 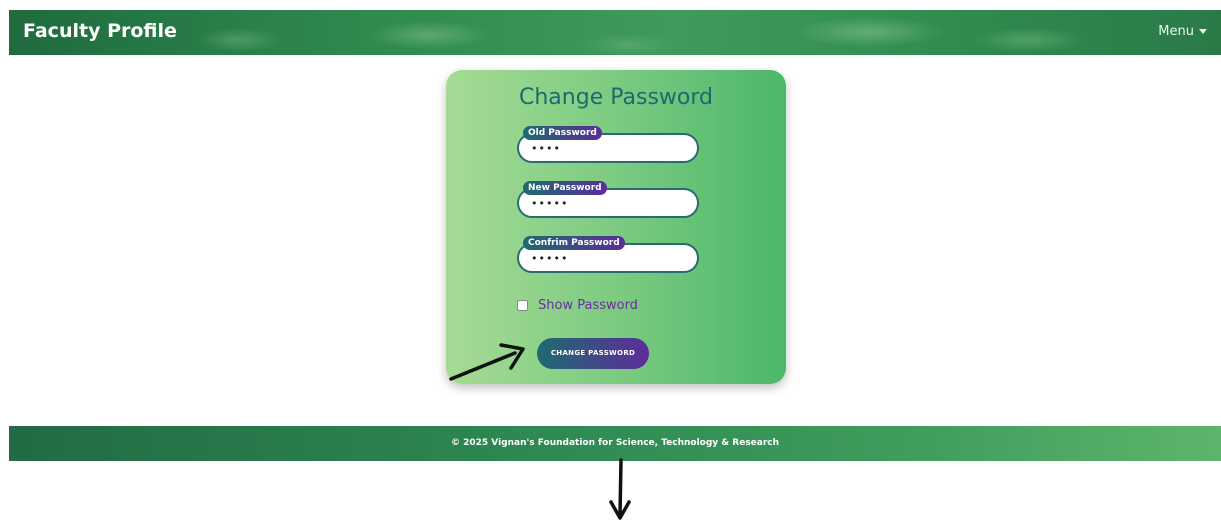 I want to click on old-password-field: •••• Old Password, so click(x=608, y=144).